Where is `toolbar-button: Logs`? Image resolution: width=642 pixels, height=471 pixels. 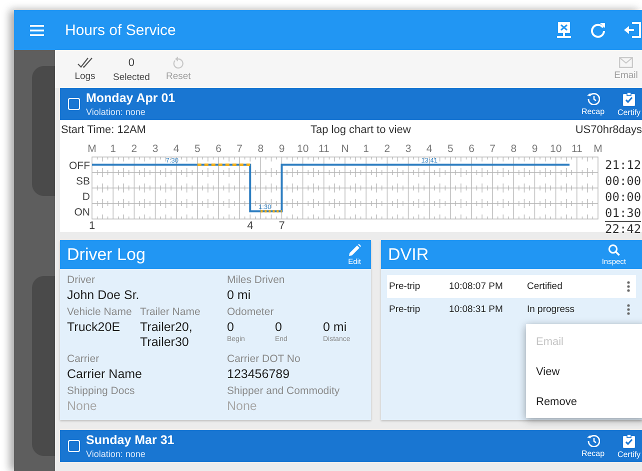
toolbar-button: Logs is located at coordinates (85, 69).